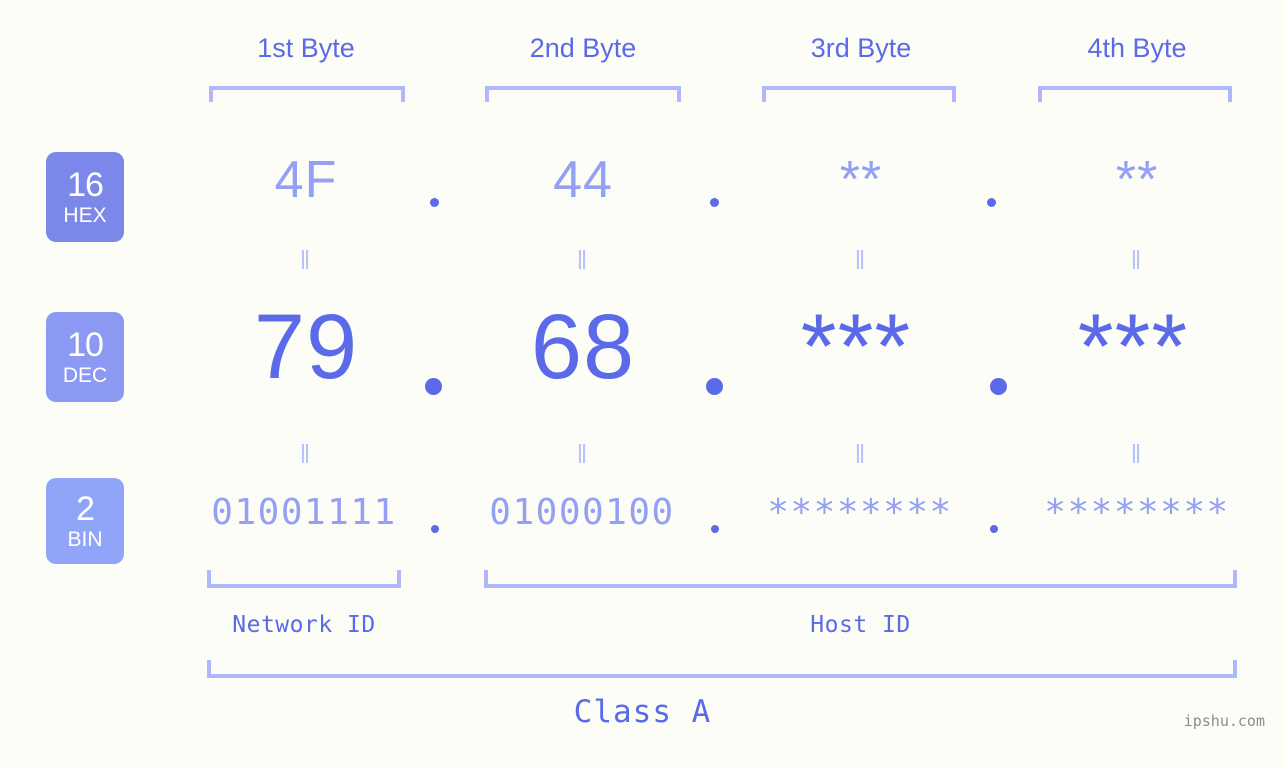 This screenshot has width=1285, height=767. What do you see at coordinates (860, 579) in the screenshot?
I see `host-id-bracket` at bounding box center [860, 579].